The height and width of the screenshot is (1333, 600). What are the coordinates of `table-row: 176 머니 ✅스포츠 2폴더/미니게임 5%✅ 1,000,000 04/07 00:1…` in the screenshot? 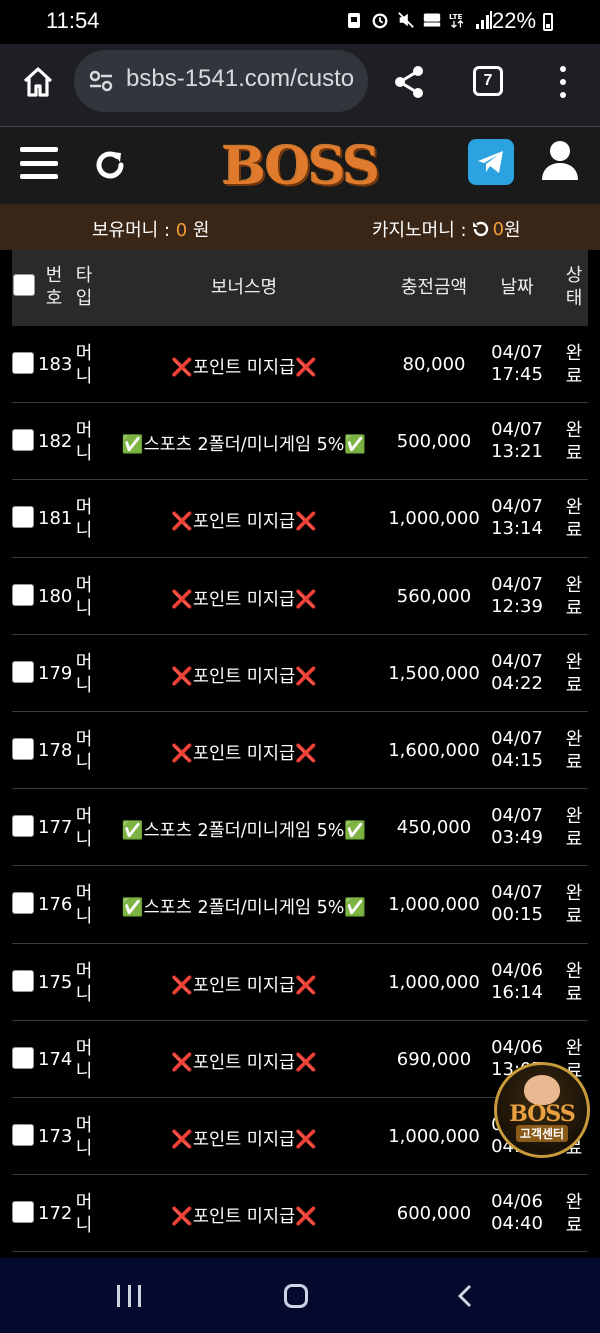 It's located at (300, 905).